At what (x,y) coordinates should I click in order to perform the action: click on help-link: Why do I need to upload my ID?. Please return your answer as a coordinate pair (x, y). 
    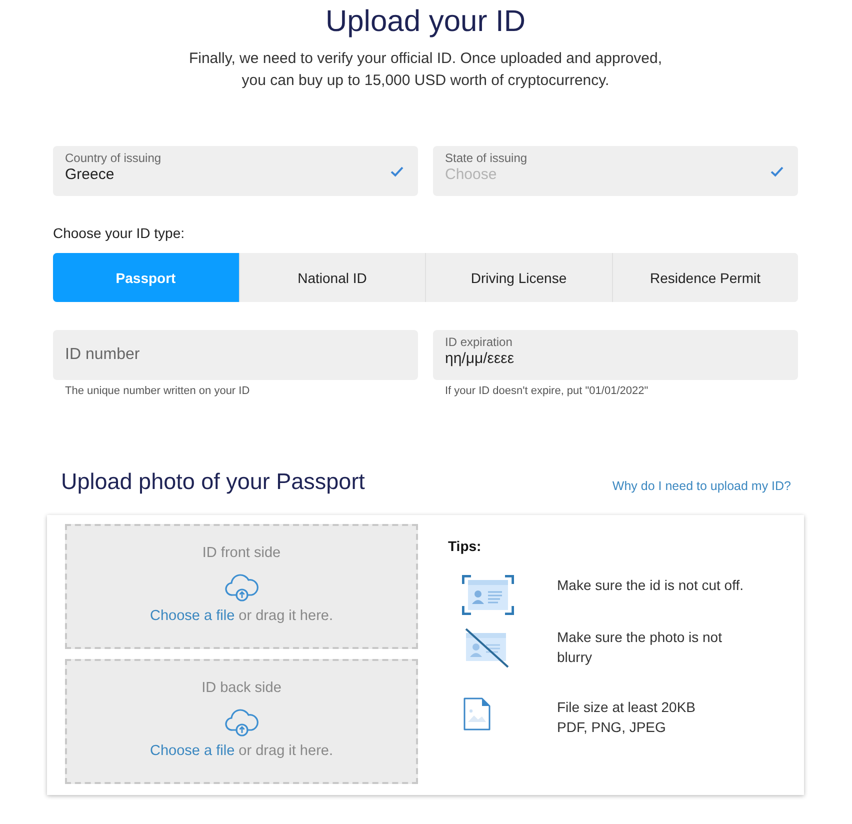
    Looking at the image, I should click on (701, 486).